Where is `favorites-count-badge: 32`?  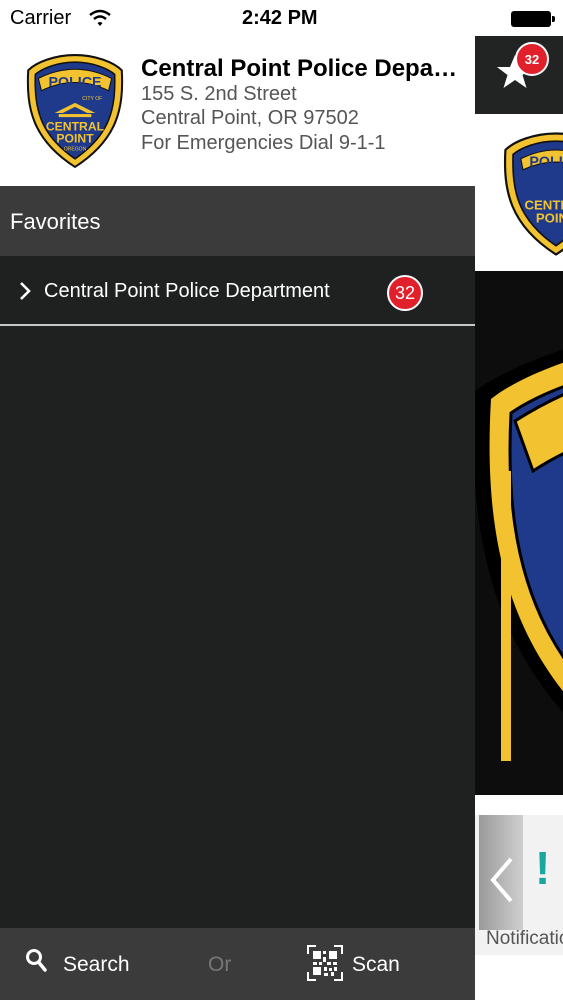 favorites-count-badge: 32 is located at coordinates (532, 59).